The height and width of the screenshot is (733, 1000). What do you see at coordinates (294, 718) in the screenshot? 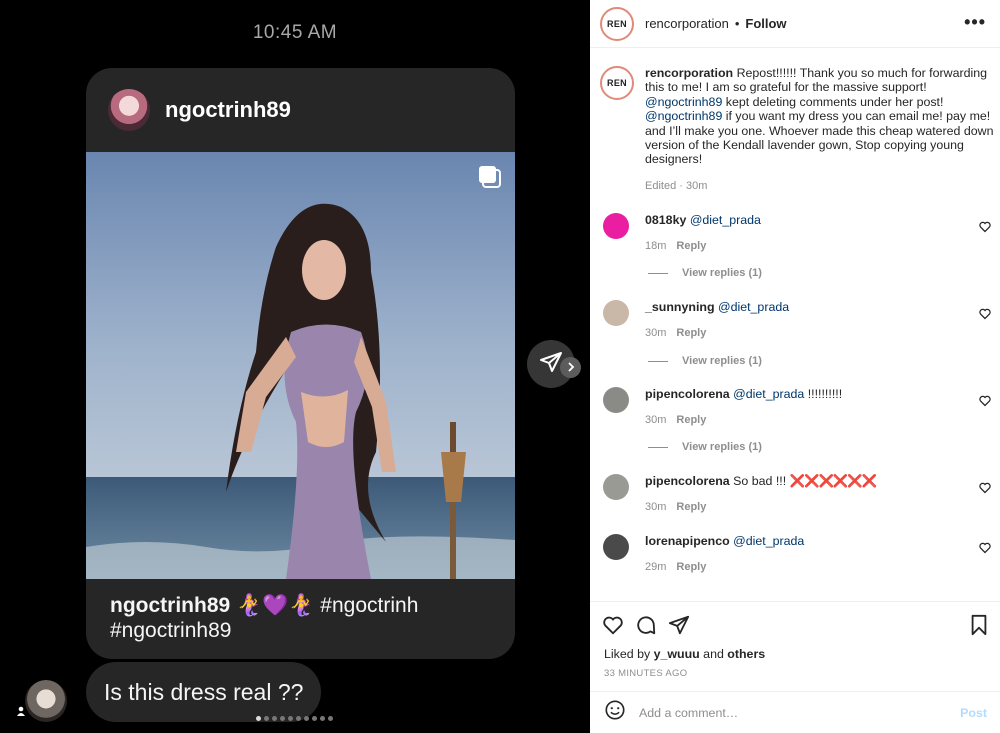
I see `carousel-dots` at bounding box center [294, 718].